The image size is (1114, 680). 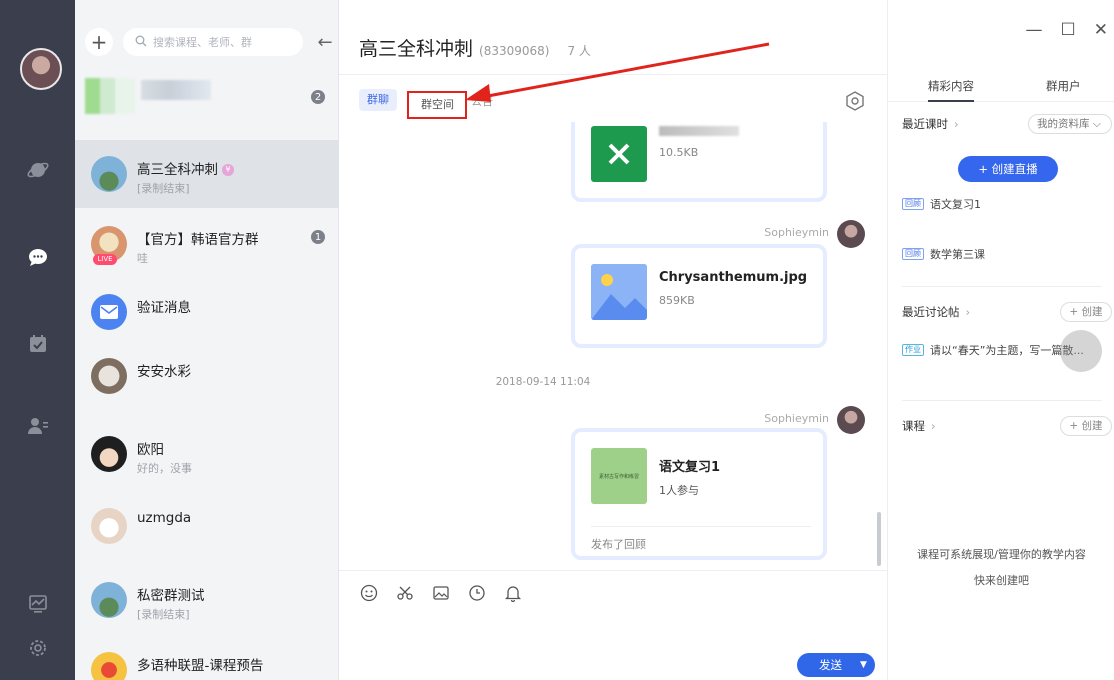 What do you see at coordinates (830, 665) in the screenshot?
I see `send-label: 发送` at bounding box center [830, 665].